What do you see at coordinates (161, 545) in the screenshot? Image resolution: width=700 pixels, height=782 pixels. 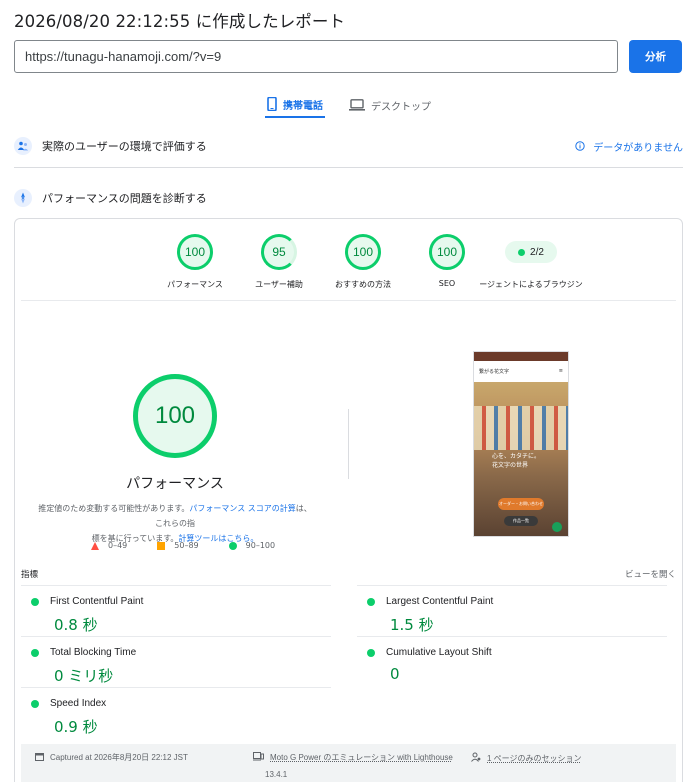 I see `square-icon` at bounding box center [161, 545].